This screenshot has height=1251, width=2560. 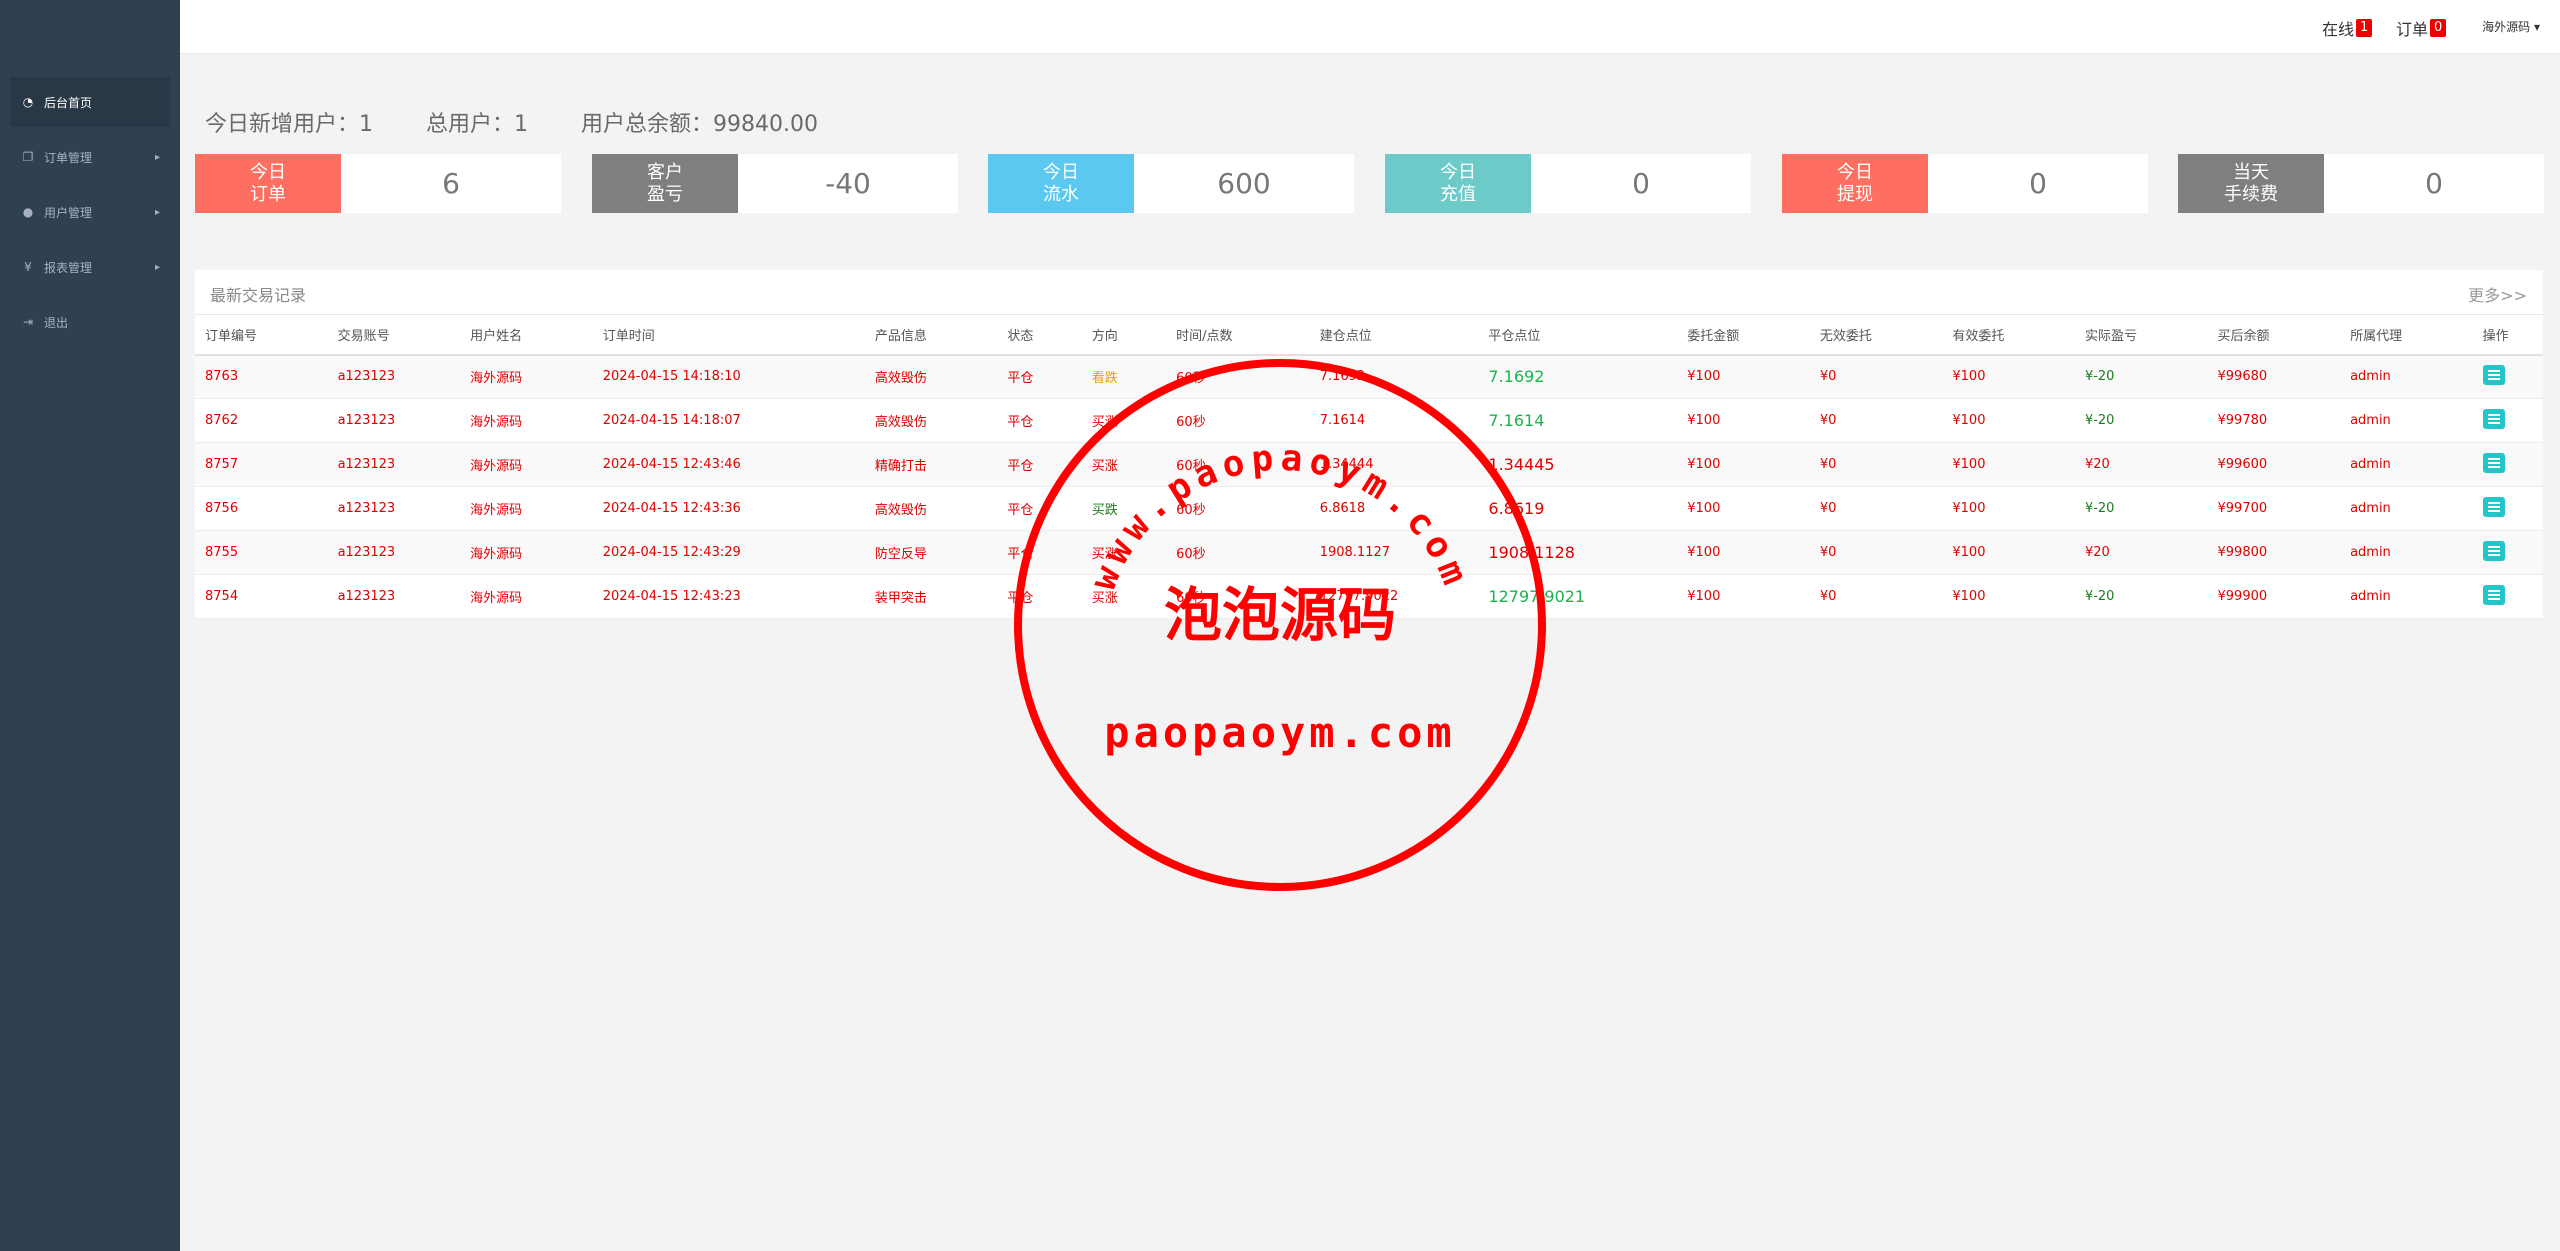 What do you see at coordinates (2274, 596) in the screenshot?
I see `table-cell: ¥99900` at bounding box center [2274, 596].